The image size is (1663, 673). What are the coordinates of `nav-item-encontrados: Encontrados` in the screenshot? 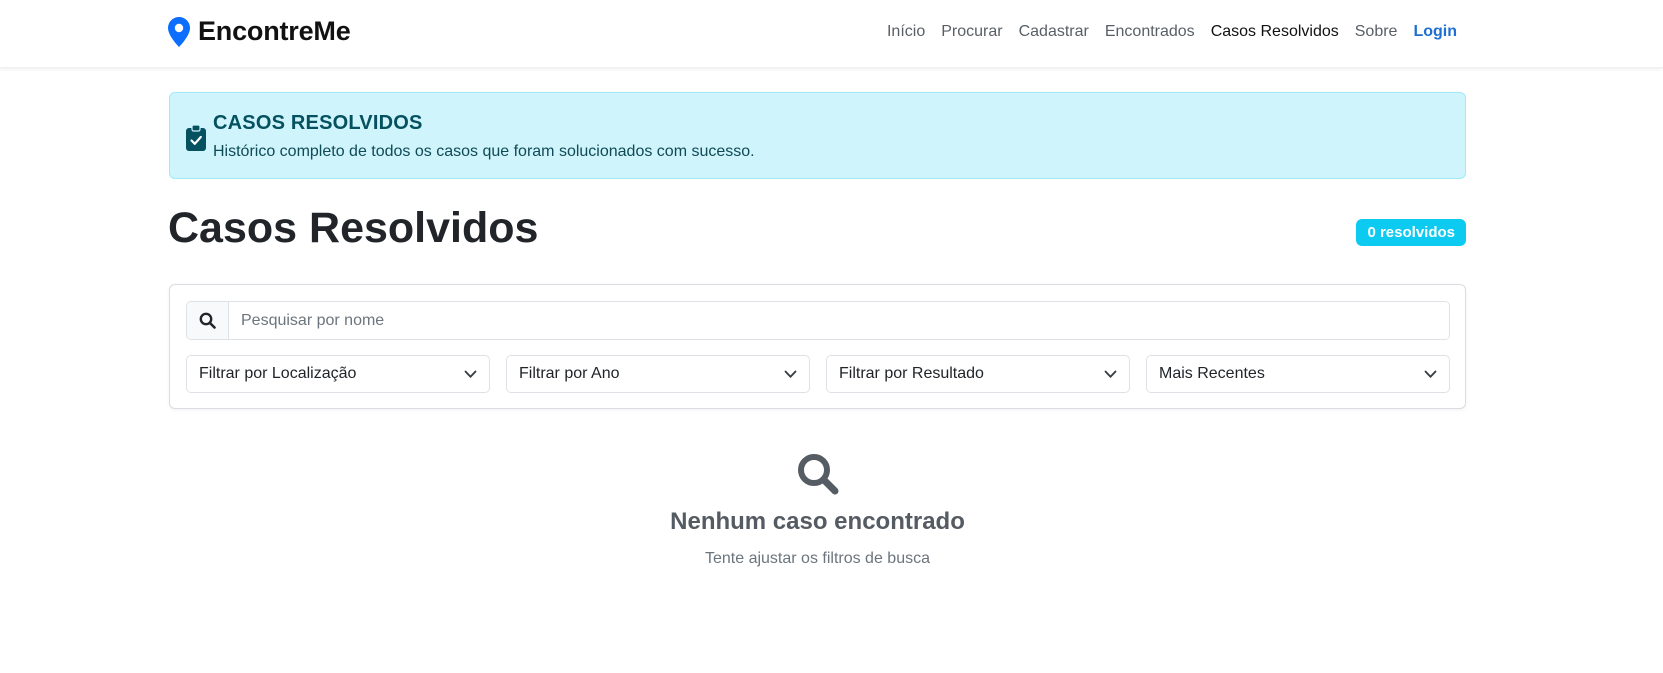 It's located at (1150, 32).